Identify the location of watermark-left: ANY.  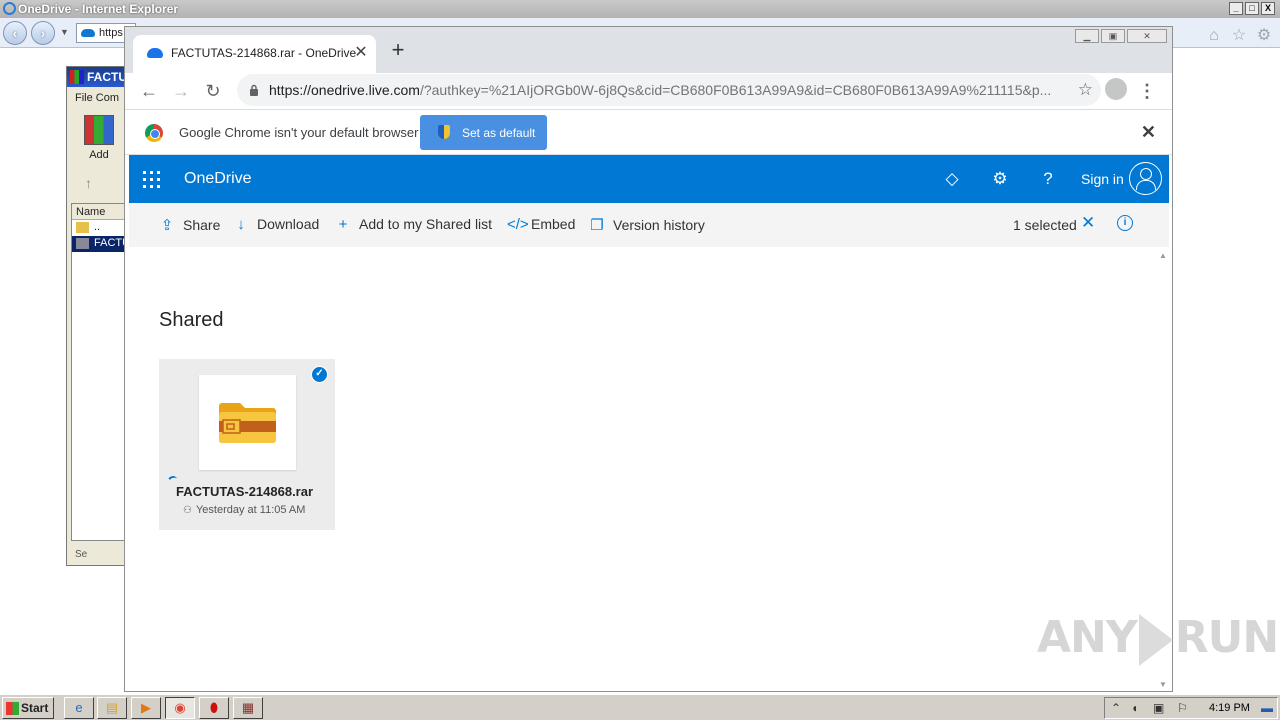
(1087, 637).